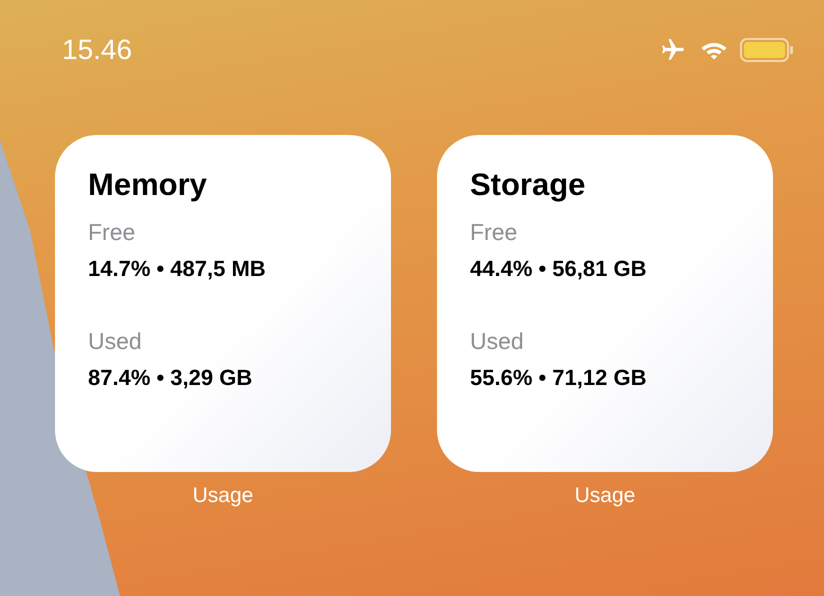  What do you see at coordinates (177, 269) in the screenshot?
I see `stat-value: 14.7% • 487,5 MB` at bounding box center [177, 269].